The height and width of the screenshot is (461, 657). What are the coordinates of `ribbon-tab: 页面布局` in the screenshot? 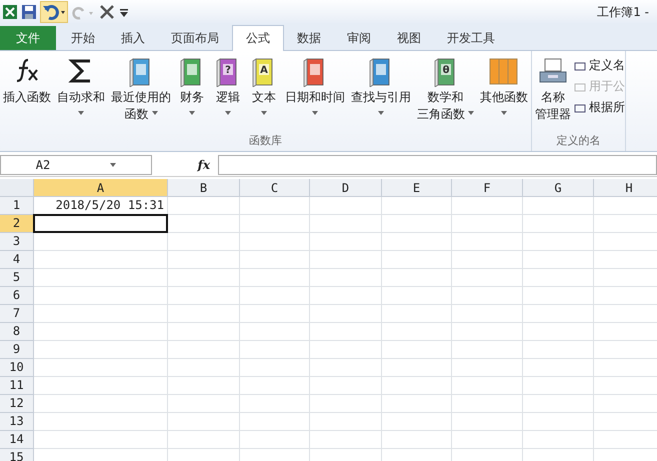 It's located at (195, 38).